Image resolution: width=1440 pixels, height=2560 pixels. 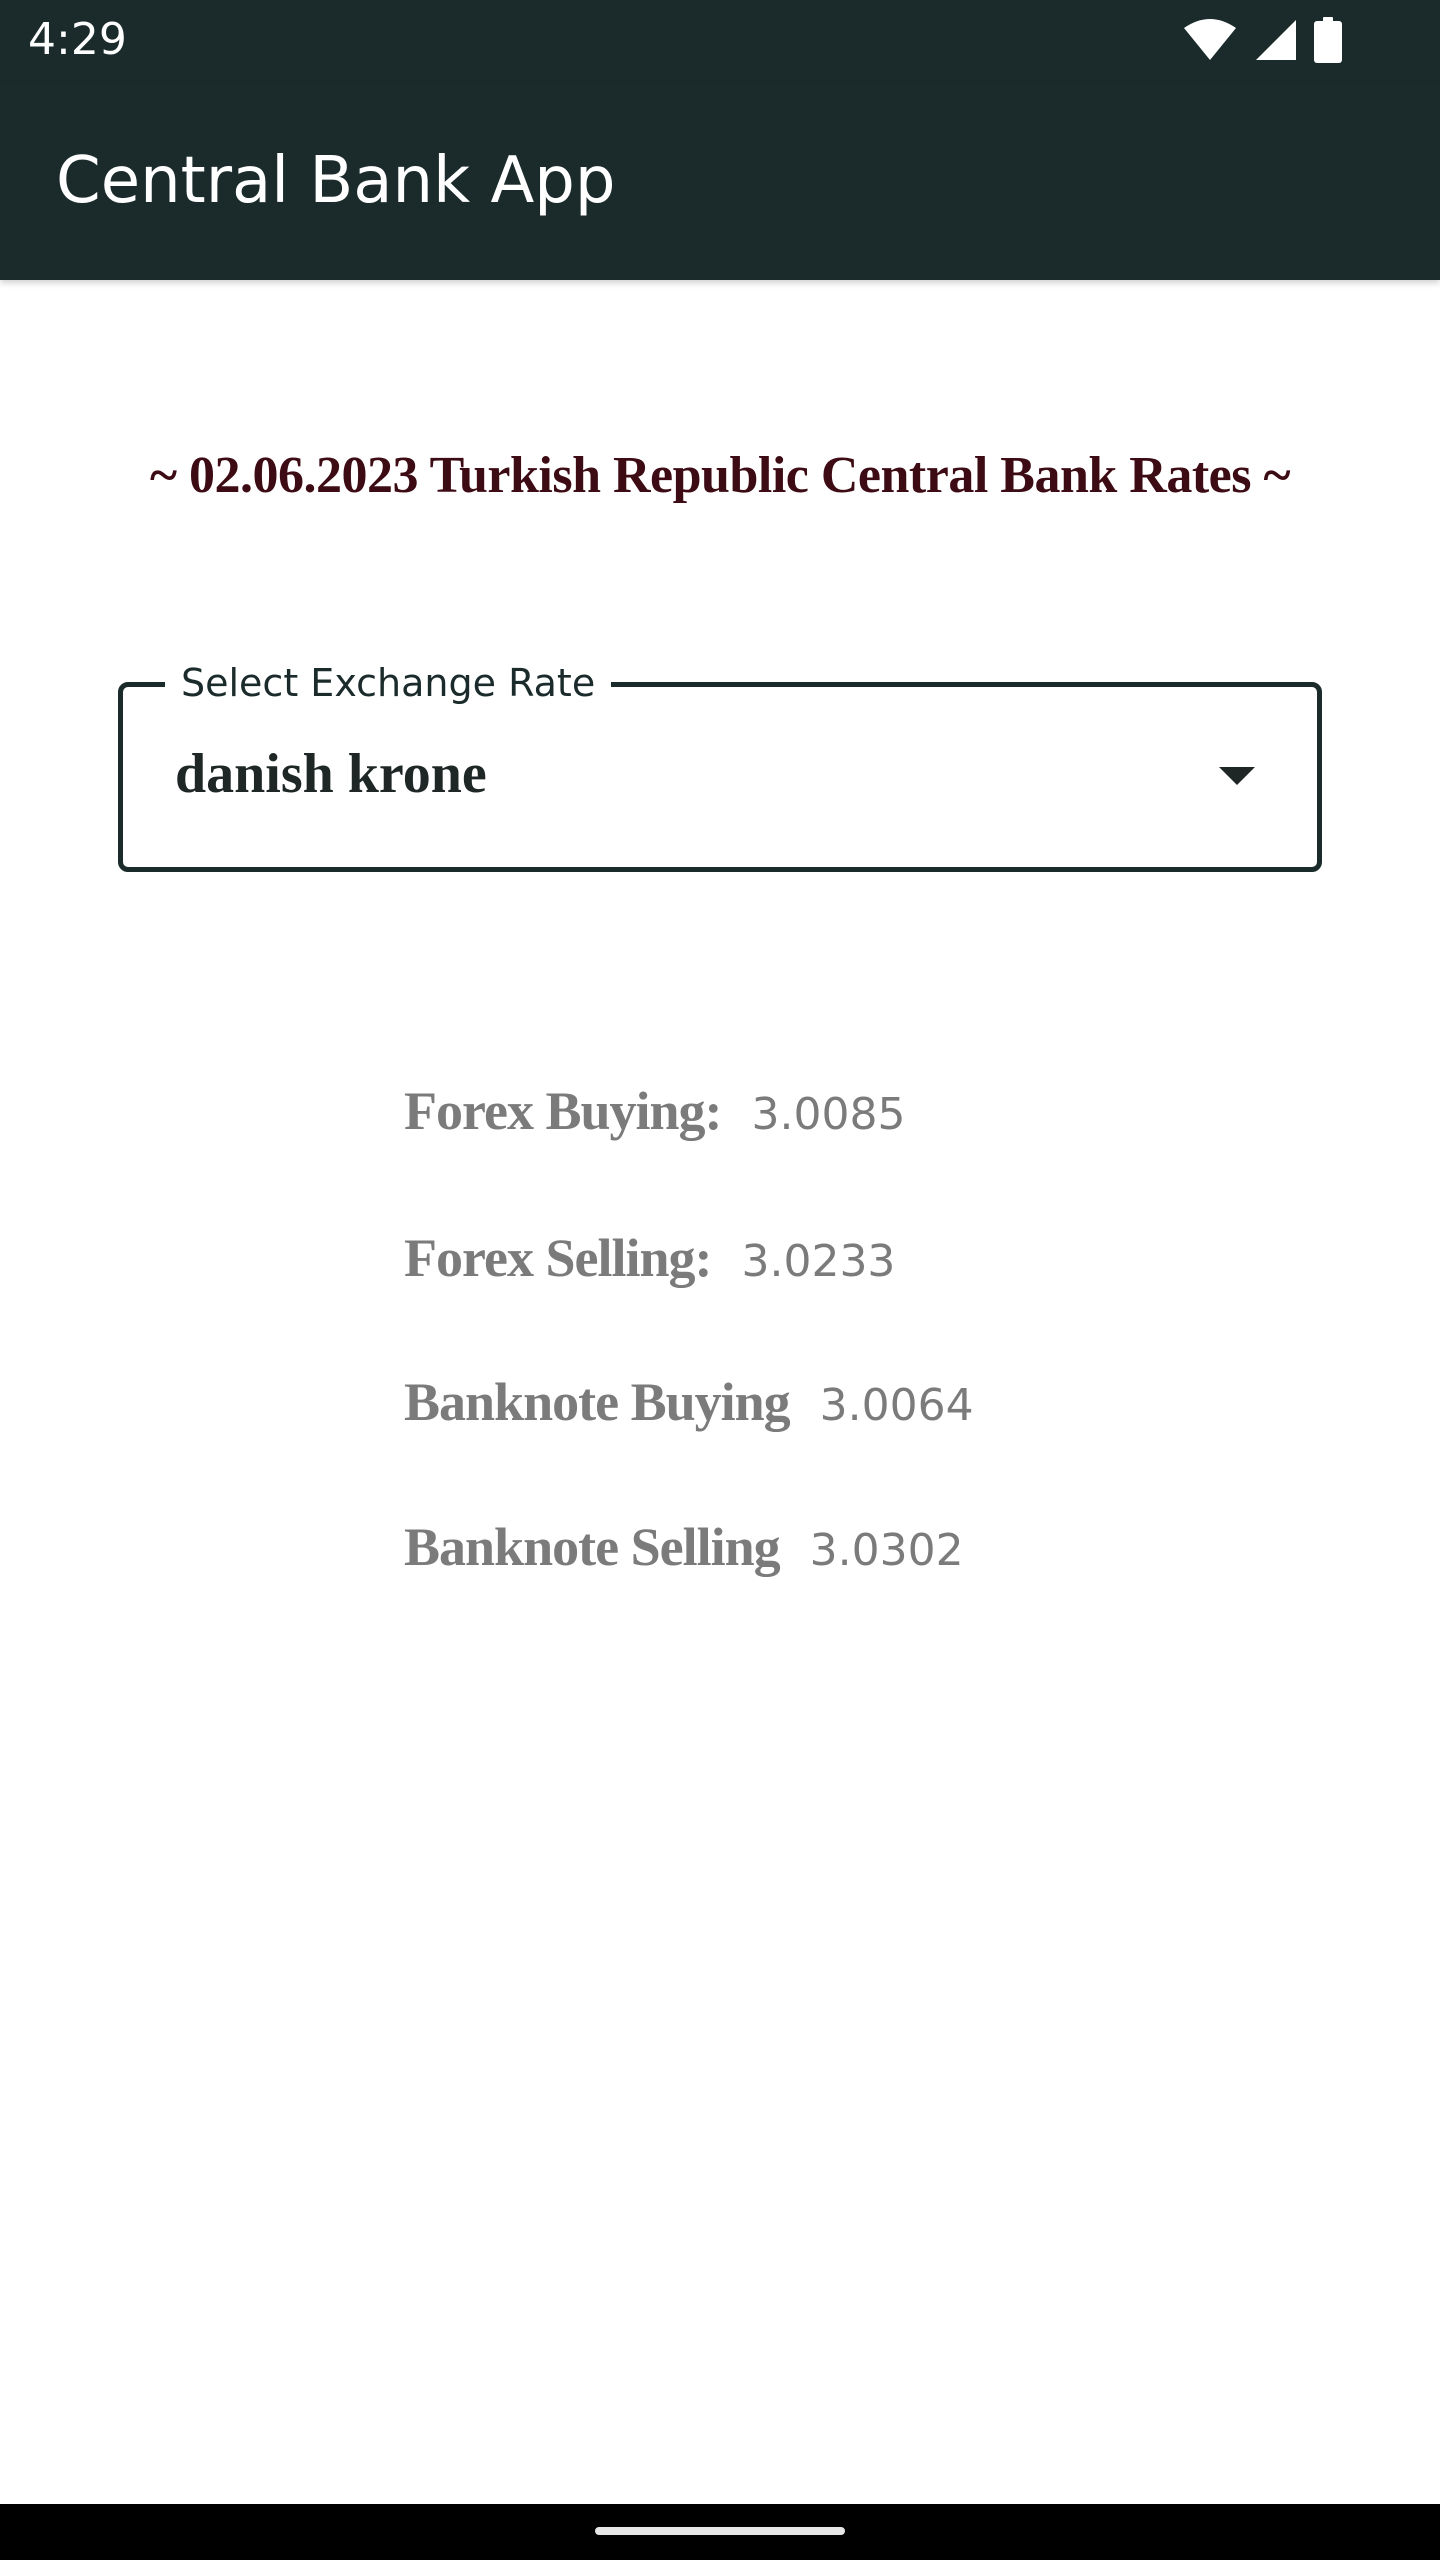 I want to click on home-gesture-handle, so click(x=720, y=2531).